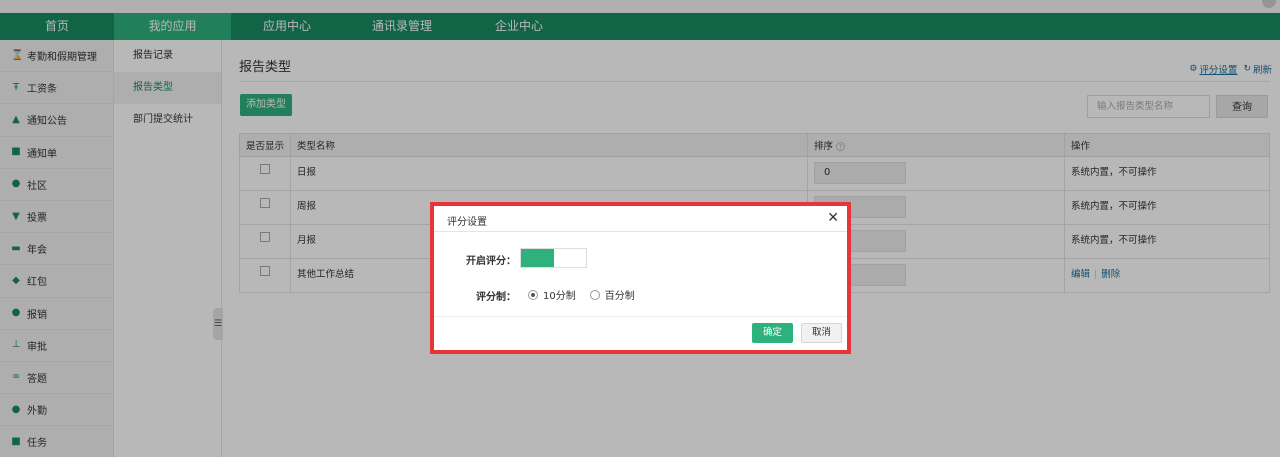  Describe the element at coordinates (640, 219) in the screenshot. I see `dialog-header: 评分设置 ✕` at that location.